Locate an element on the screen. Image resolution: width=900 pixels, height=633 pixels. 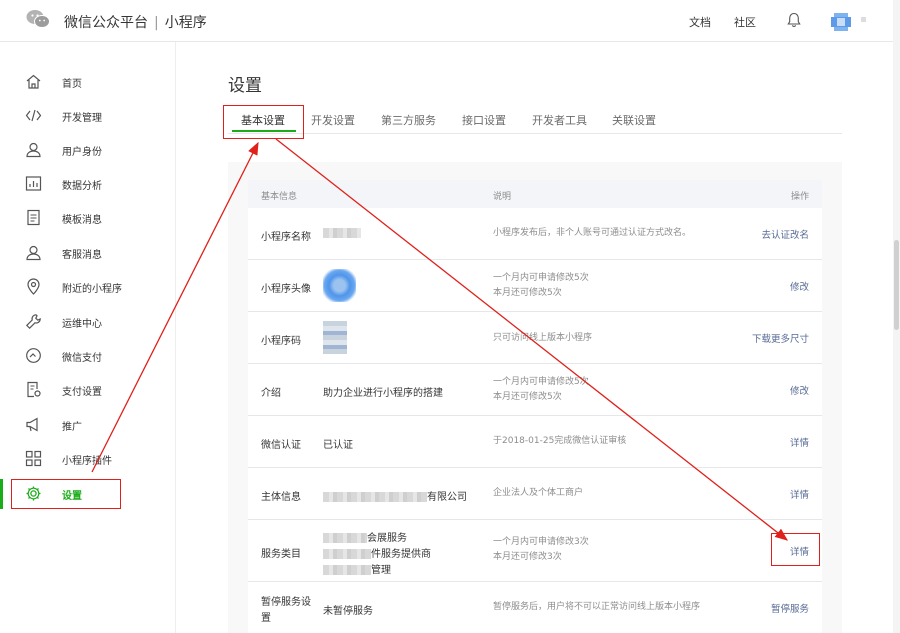
redacted-name is located at coordinates (342, 233).